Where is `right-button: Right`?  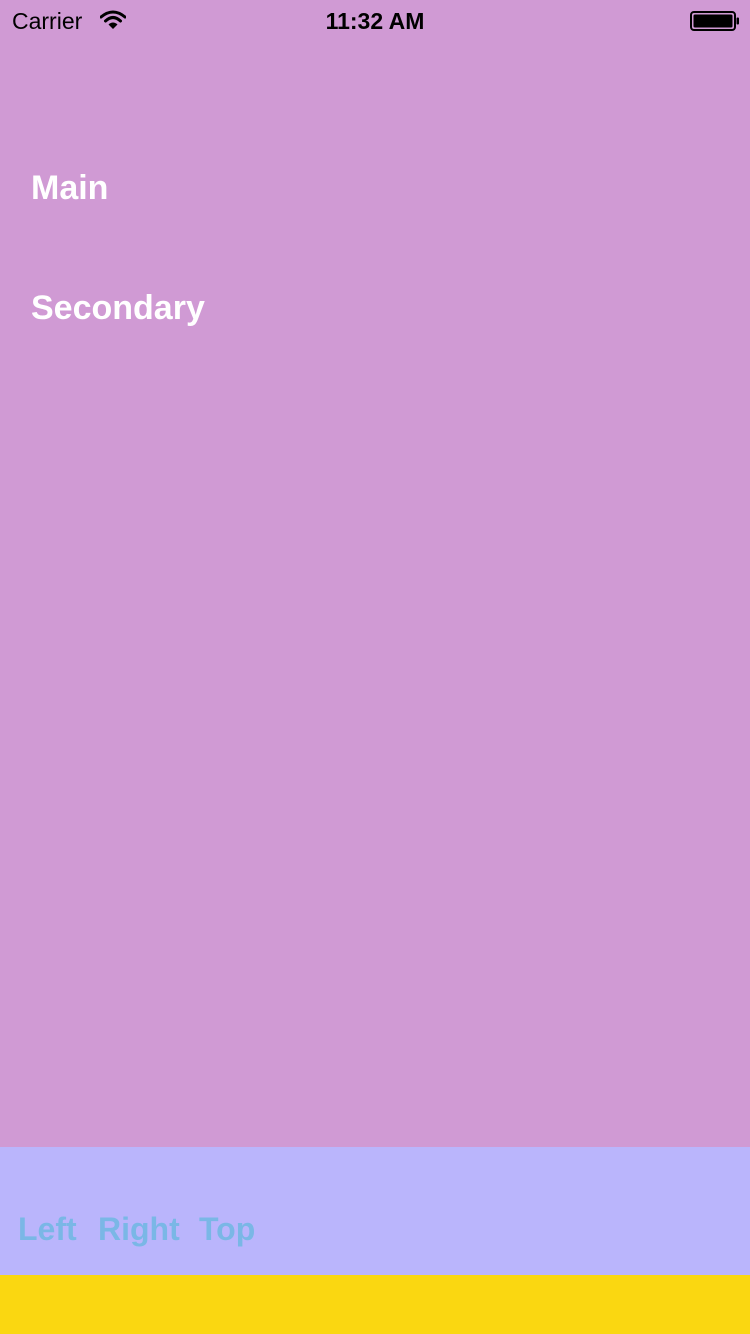 right-button: Right is located at coordinates (139, 1229).